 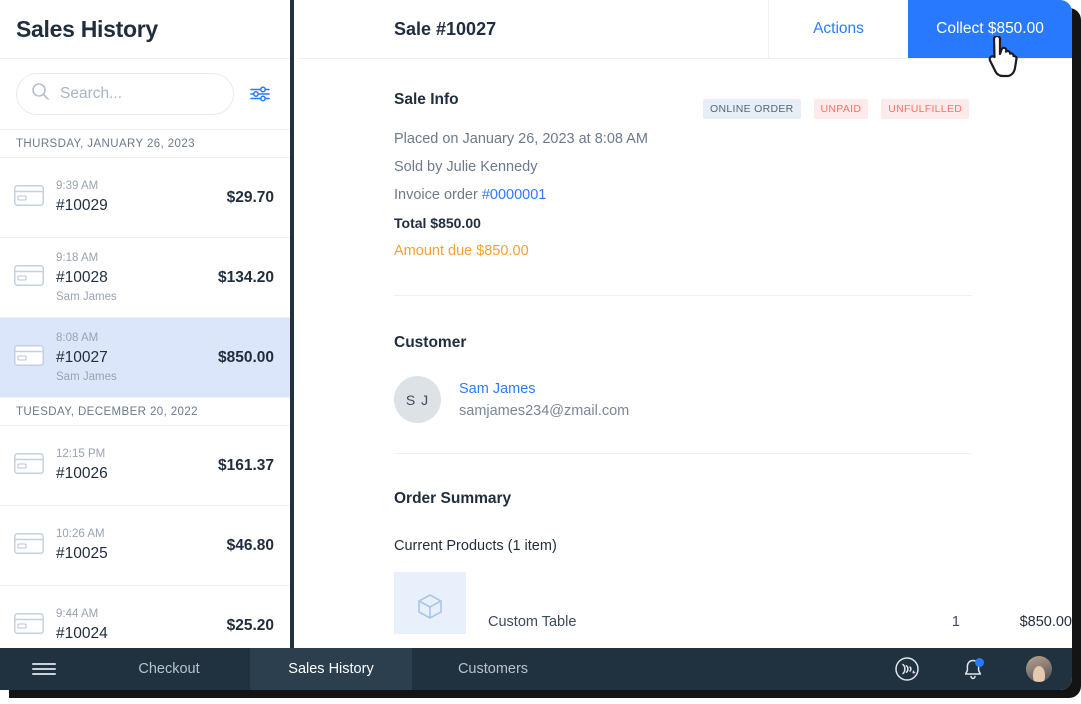 I want to click on notification-badge-dot, so click(x=979, y=662).